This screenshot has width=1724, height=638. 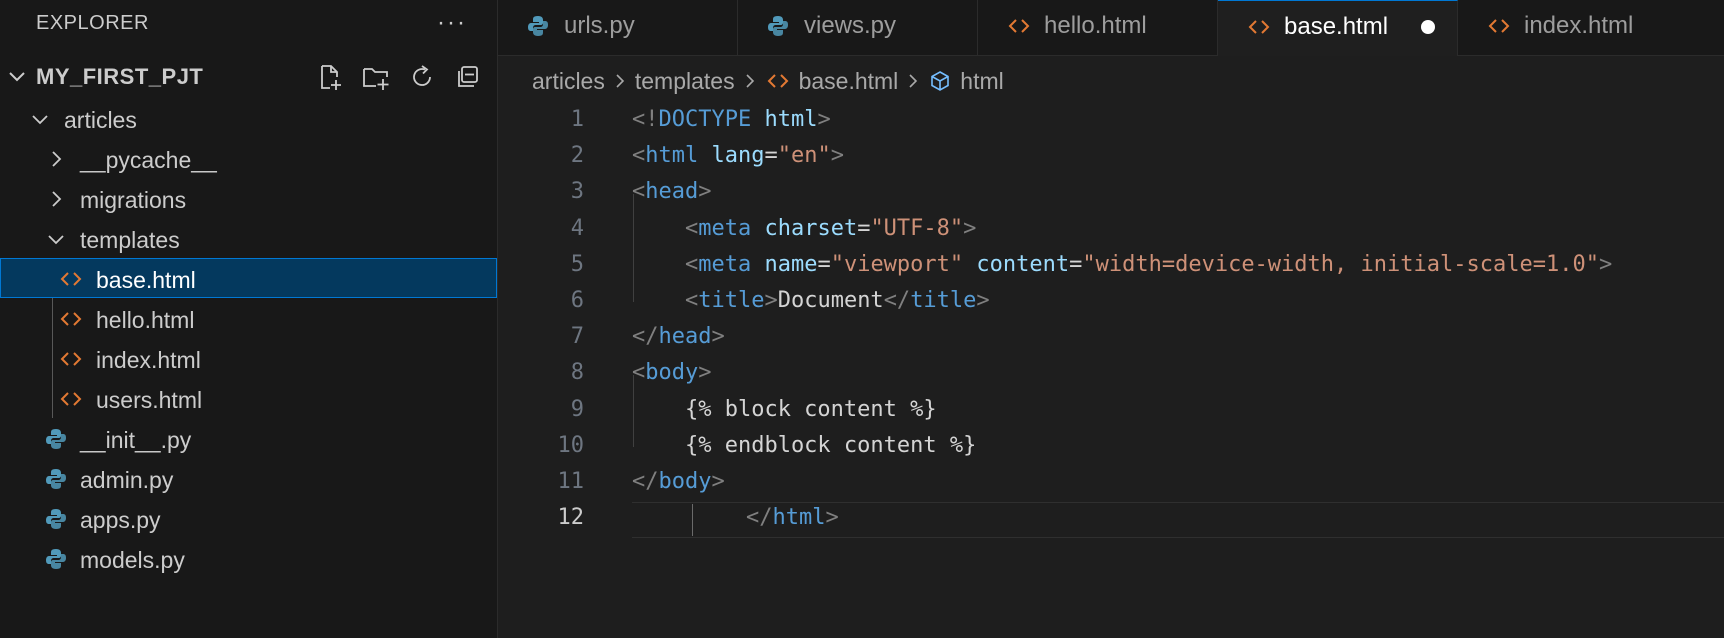 I want to click on code-text: <html lang="en">, so click(x=738, y=155).